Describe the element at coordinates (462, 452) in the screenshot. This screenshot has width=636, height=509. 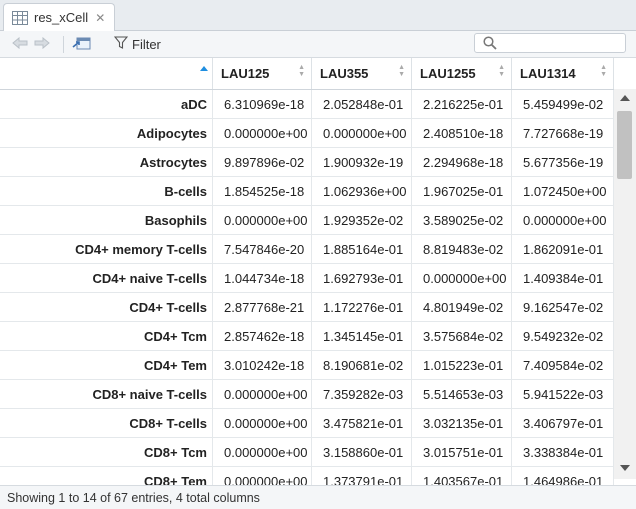
I see `table-cell: 3.015751e-01` at that location.